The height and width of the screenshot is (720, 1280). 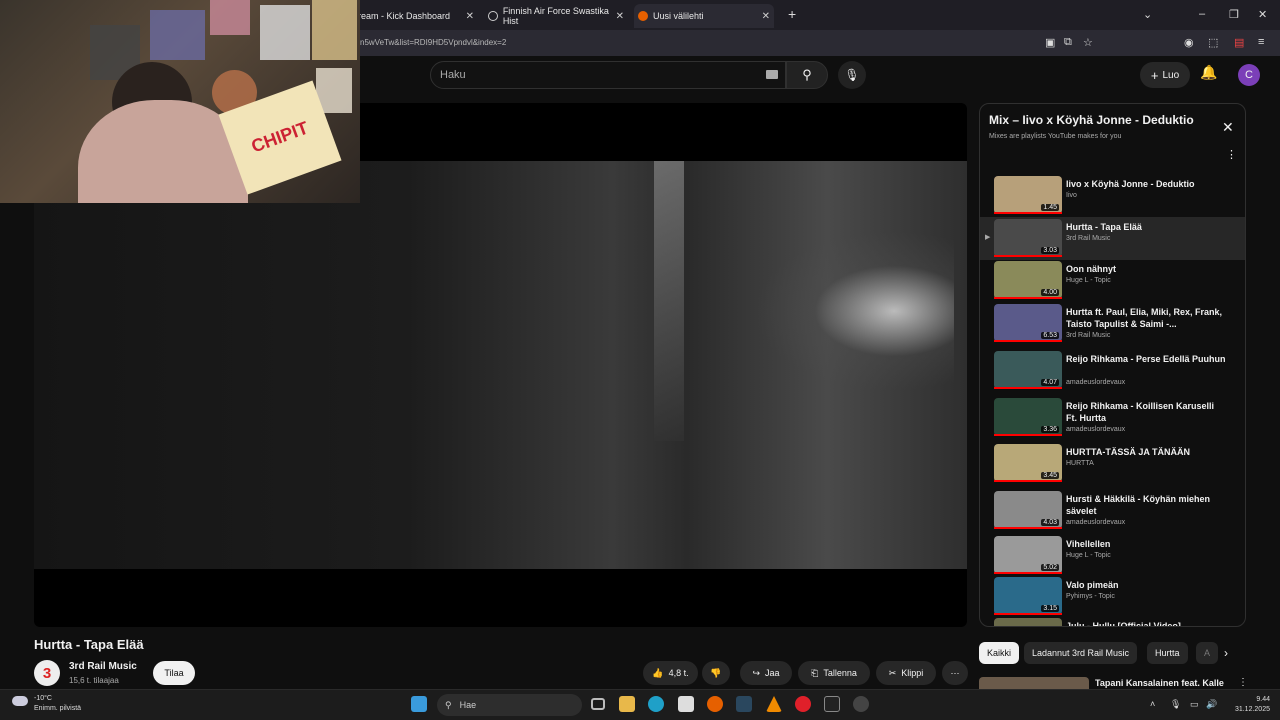 I want to click on playlist-item-title: HURTTA-TÄSSÄ JA TÄNÄÄN, so click(x=1128, y=452).